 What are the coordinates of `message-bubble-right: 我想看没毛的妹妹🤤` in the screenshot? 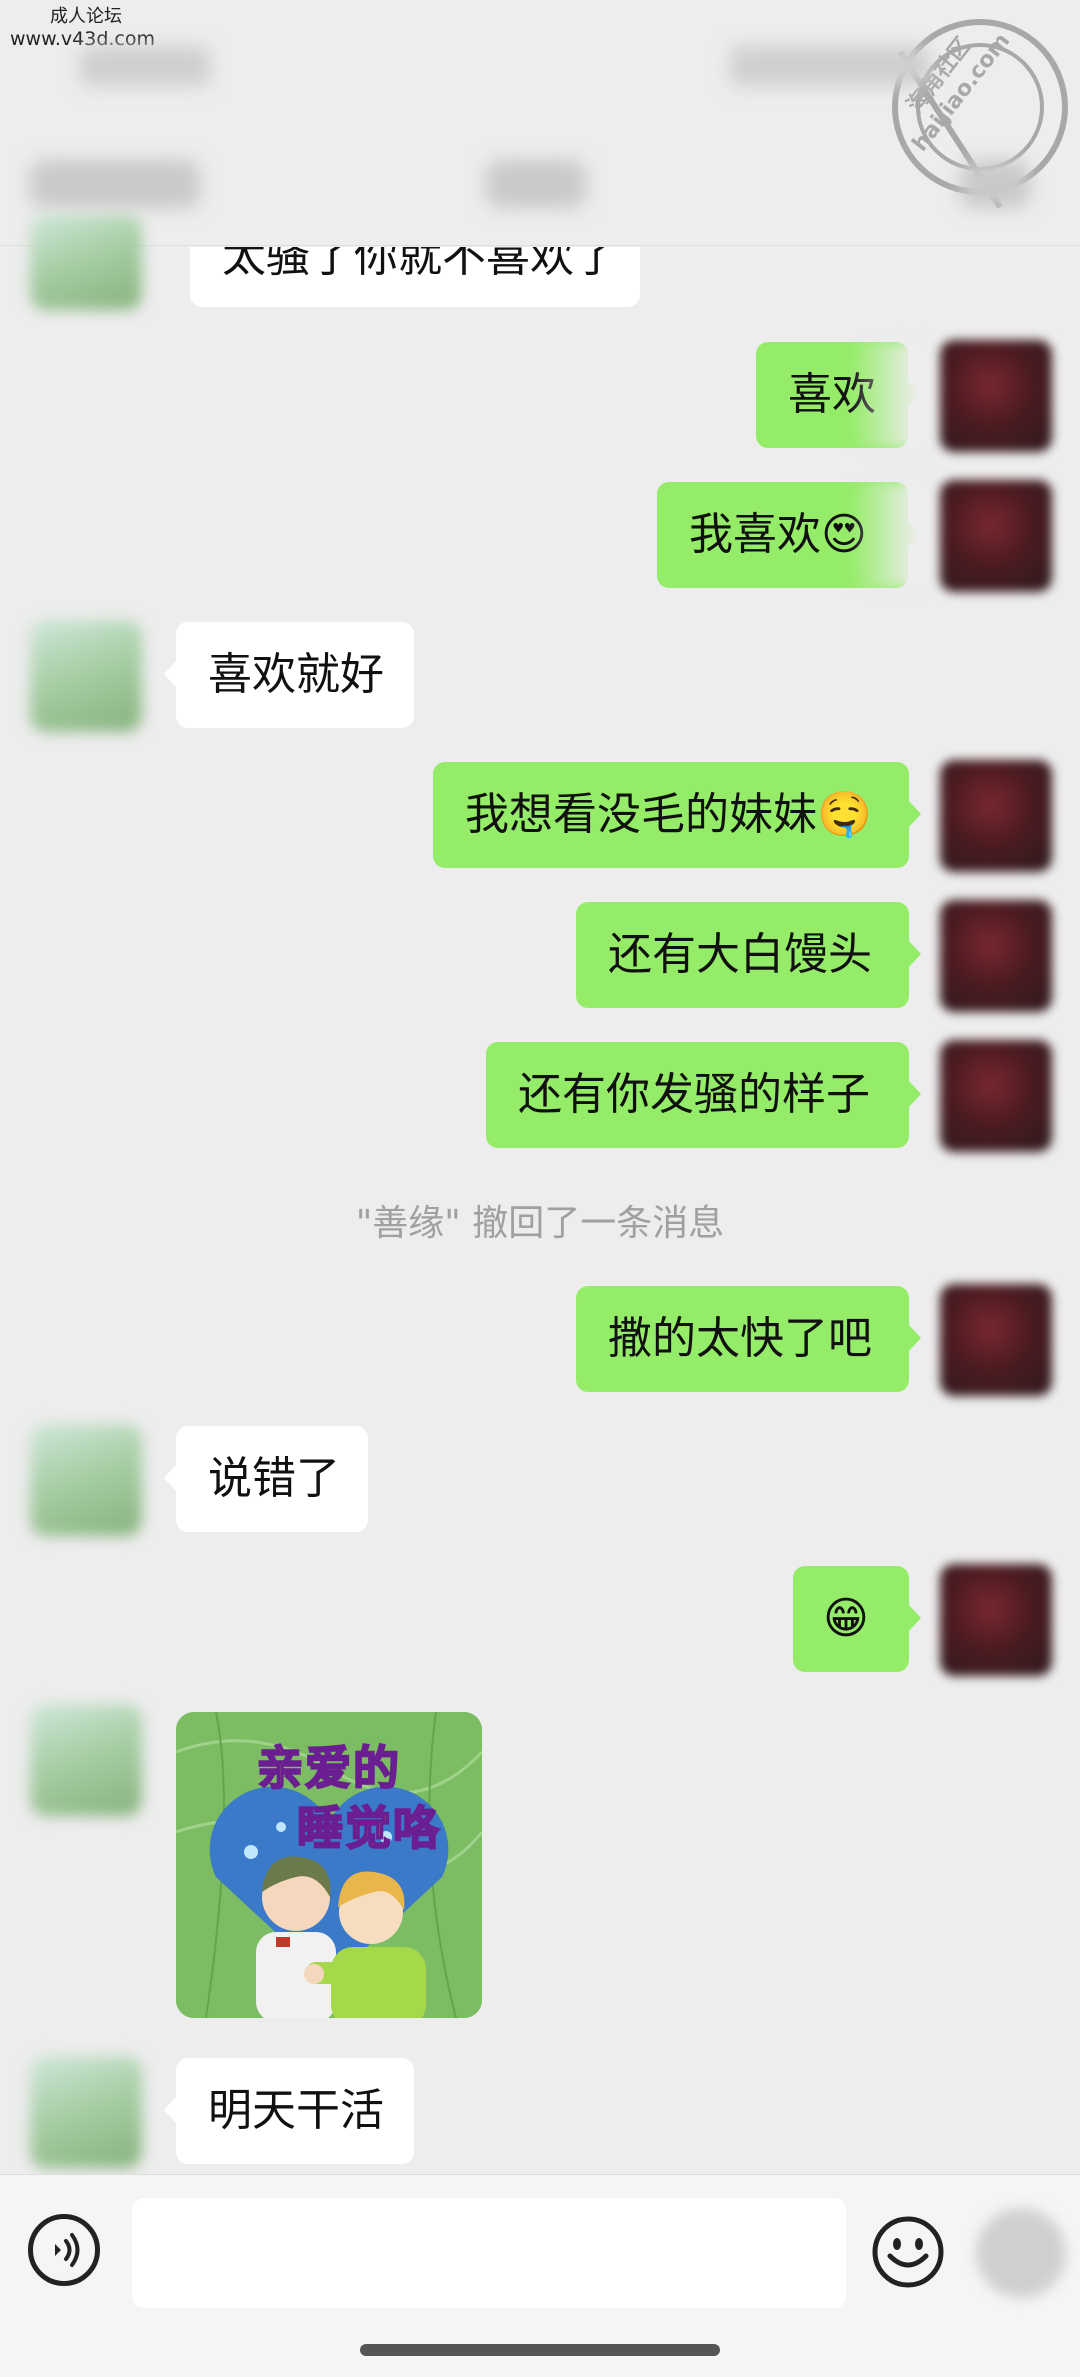 It's located at (677, 815).